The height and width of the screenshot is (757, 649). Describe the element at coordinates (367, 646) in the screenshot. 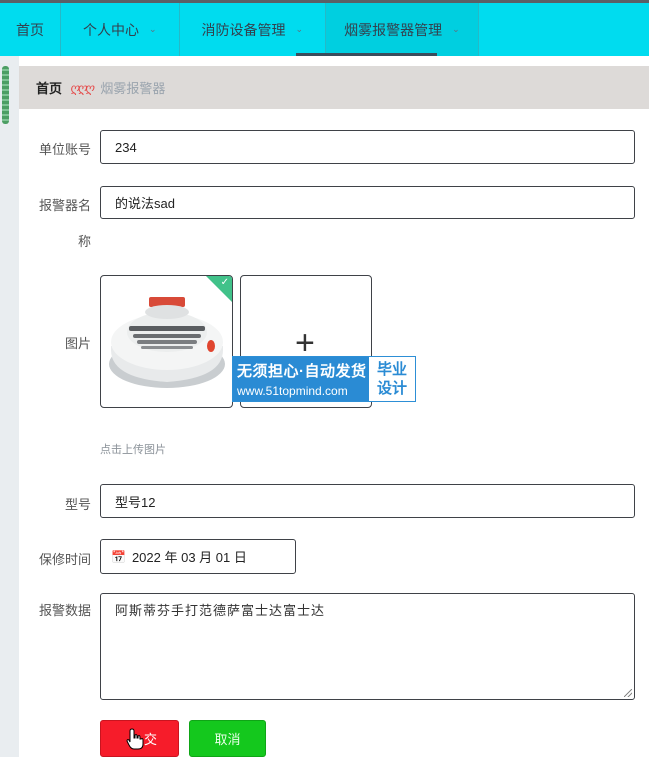

I see `alarm-data-textarea: 阿斯蒂芬手打范德萨富士达富士达` at that location.